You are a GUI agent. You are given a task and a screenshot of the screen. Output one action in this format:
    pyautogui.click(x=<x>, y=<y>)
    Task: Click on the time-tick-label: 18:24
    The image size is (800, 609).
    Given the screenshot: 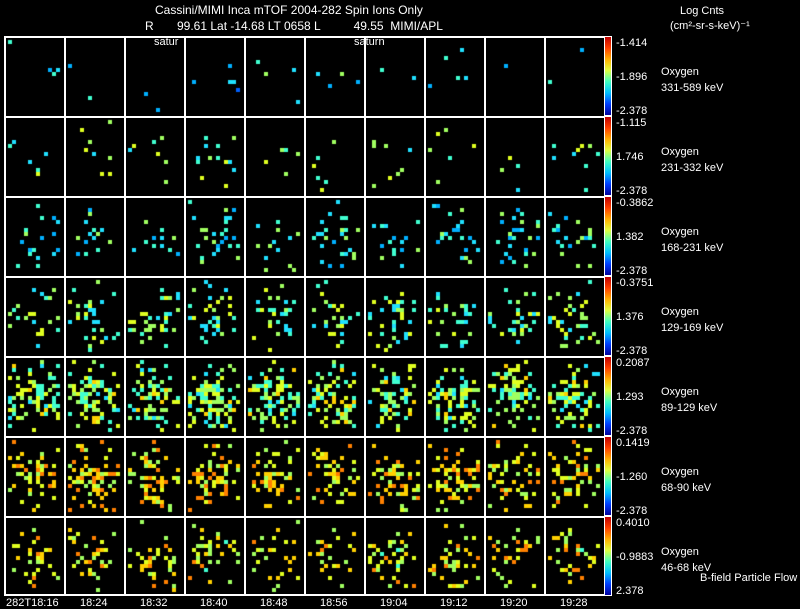 What is the action you would take?
    pyautogui.click(x=94, y=603)
    